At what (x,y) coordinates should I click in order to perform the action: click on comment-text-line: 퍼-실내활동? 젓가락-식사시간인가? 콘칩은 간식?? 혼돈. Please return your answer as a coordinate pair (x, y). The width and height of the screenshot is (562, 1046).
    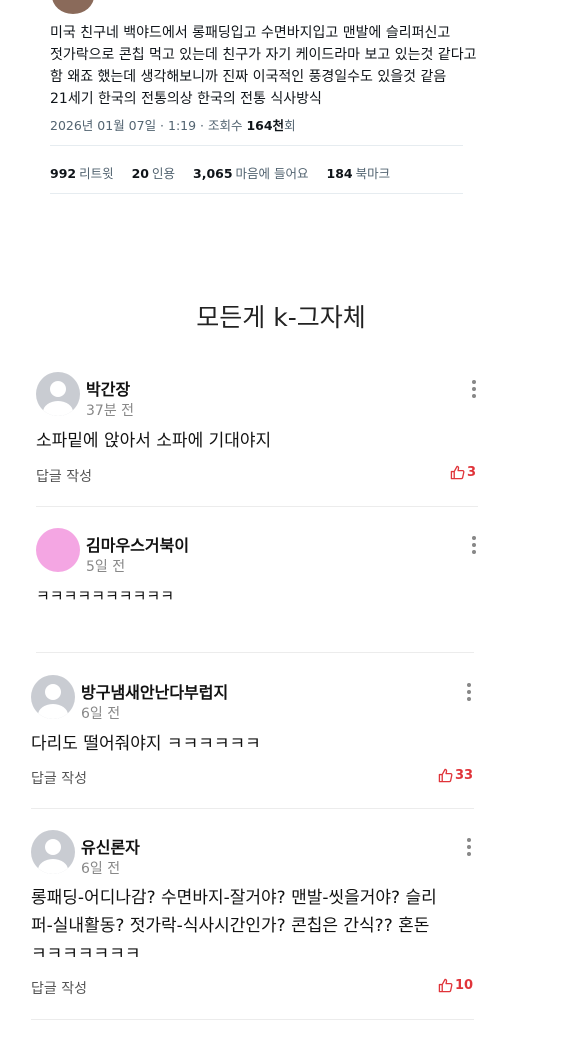
    Looking at the image, I should click on (230, 926).